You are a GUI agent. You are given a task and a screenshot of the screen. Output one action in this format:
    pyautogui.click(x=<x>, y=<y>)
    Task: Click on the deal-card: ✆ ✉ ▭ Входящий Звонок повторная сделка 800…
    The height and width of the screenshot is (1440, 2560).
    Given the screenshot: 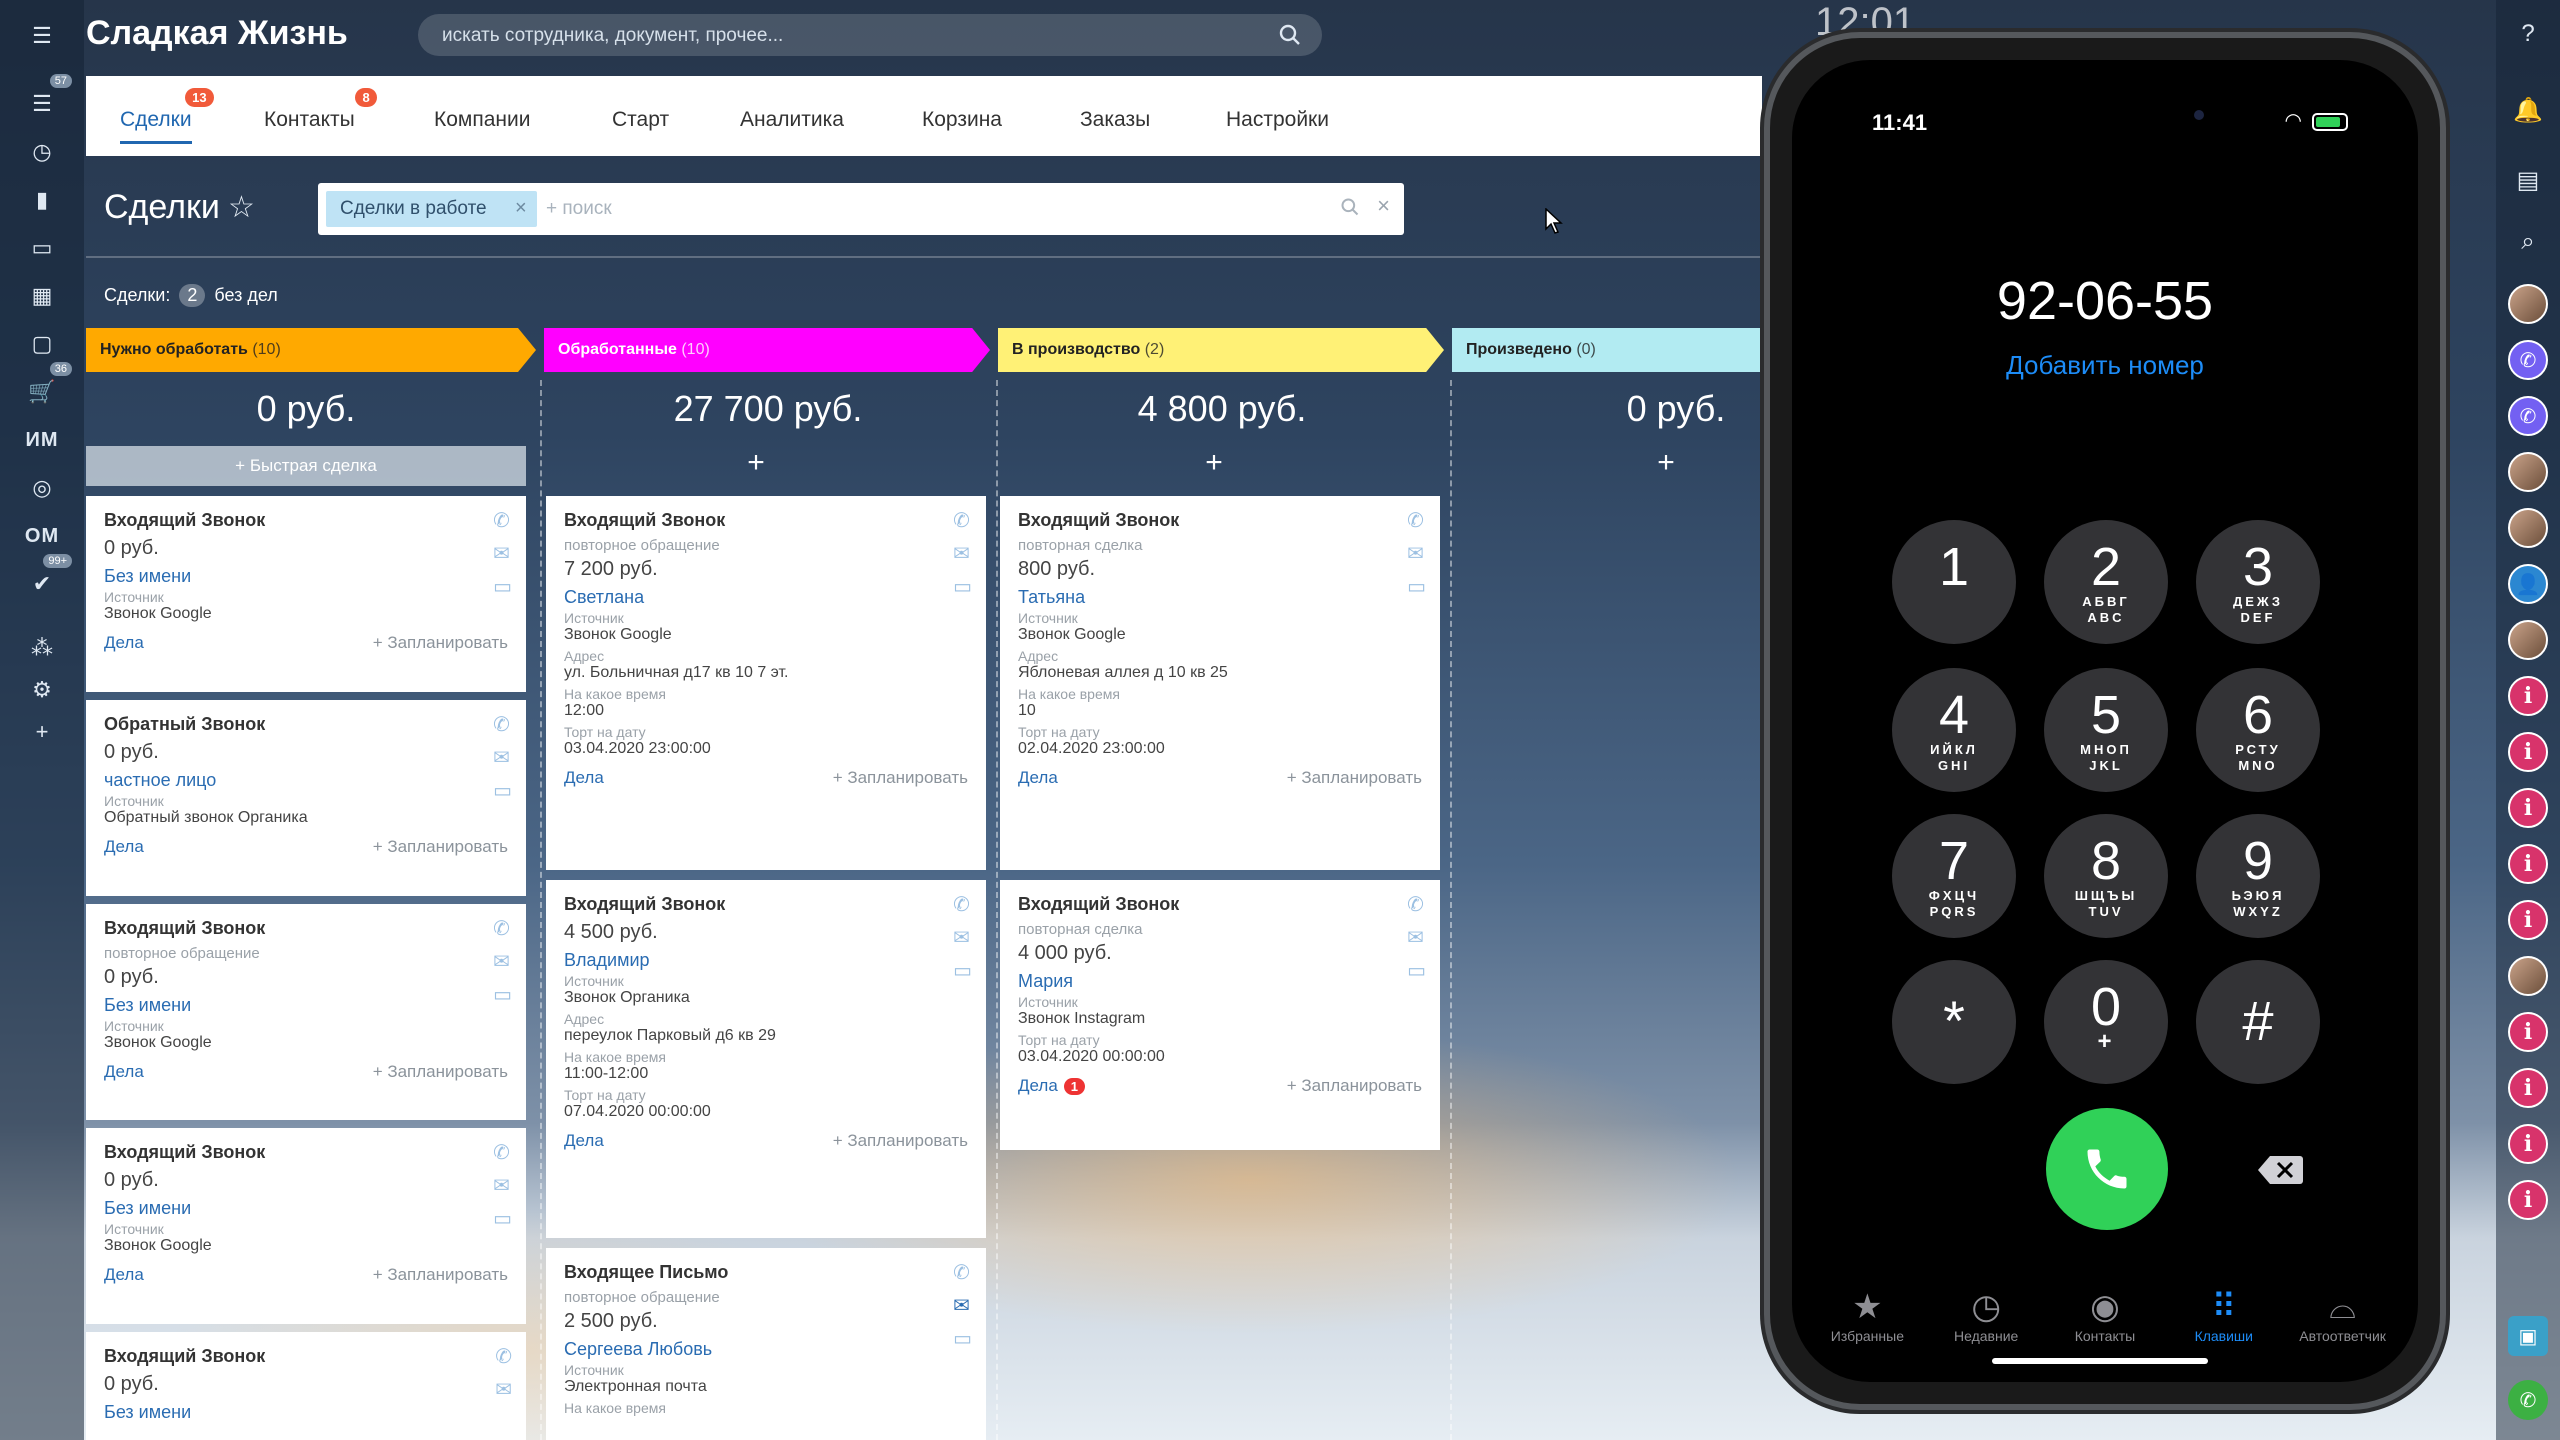 What is the action you would take?
    pyautogui.click(x=1220, y=683)
    